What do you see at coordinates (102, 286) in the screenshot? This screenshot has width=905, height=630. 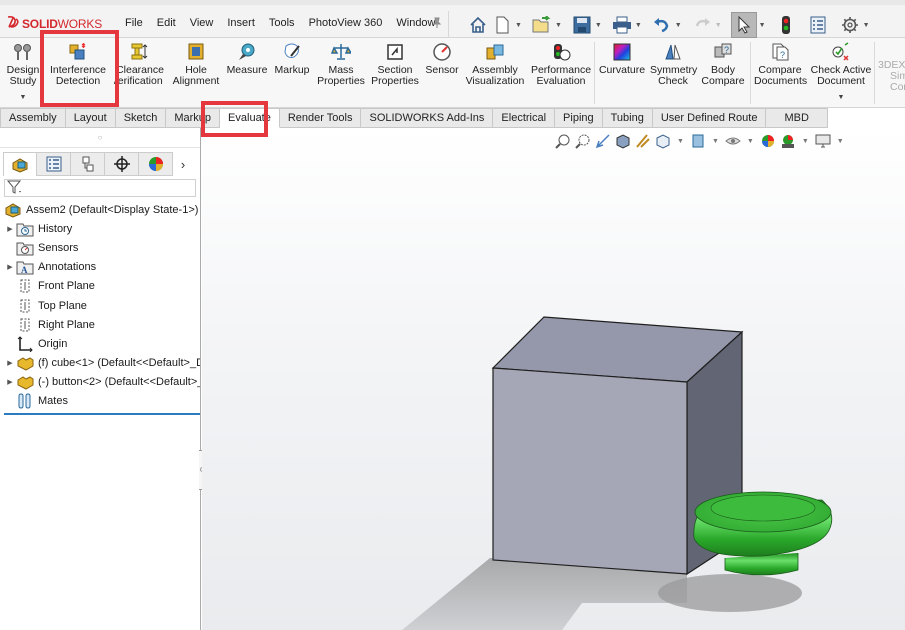 I see `tree-item: Front Plane` at bounding box center [102, 286].